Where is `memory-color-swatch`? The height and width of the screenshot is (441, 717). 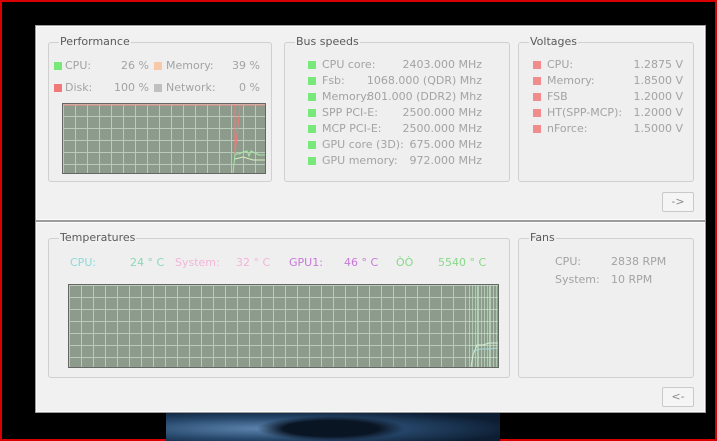 memory-color-swatch is located at coordinates (158, 66).